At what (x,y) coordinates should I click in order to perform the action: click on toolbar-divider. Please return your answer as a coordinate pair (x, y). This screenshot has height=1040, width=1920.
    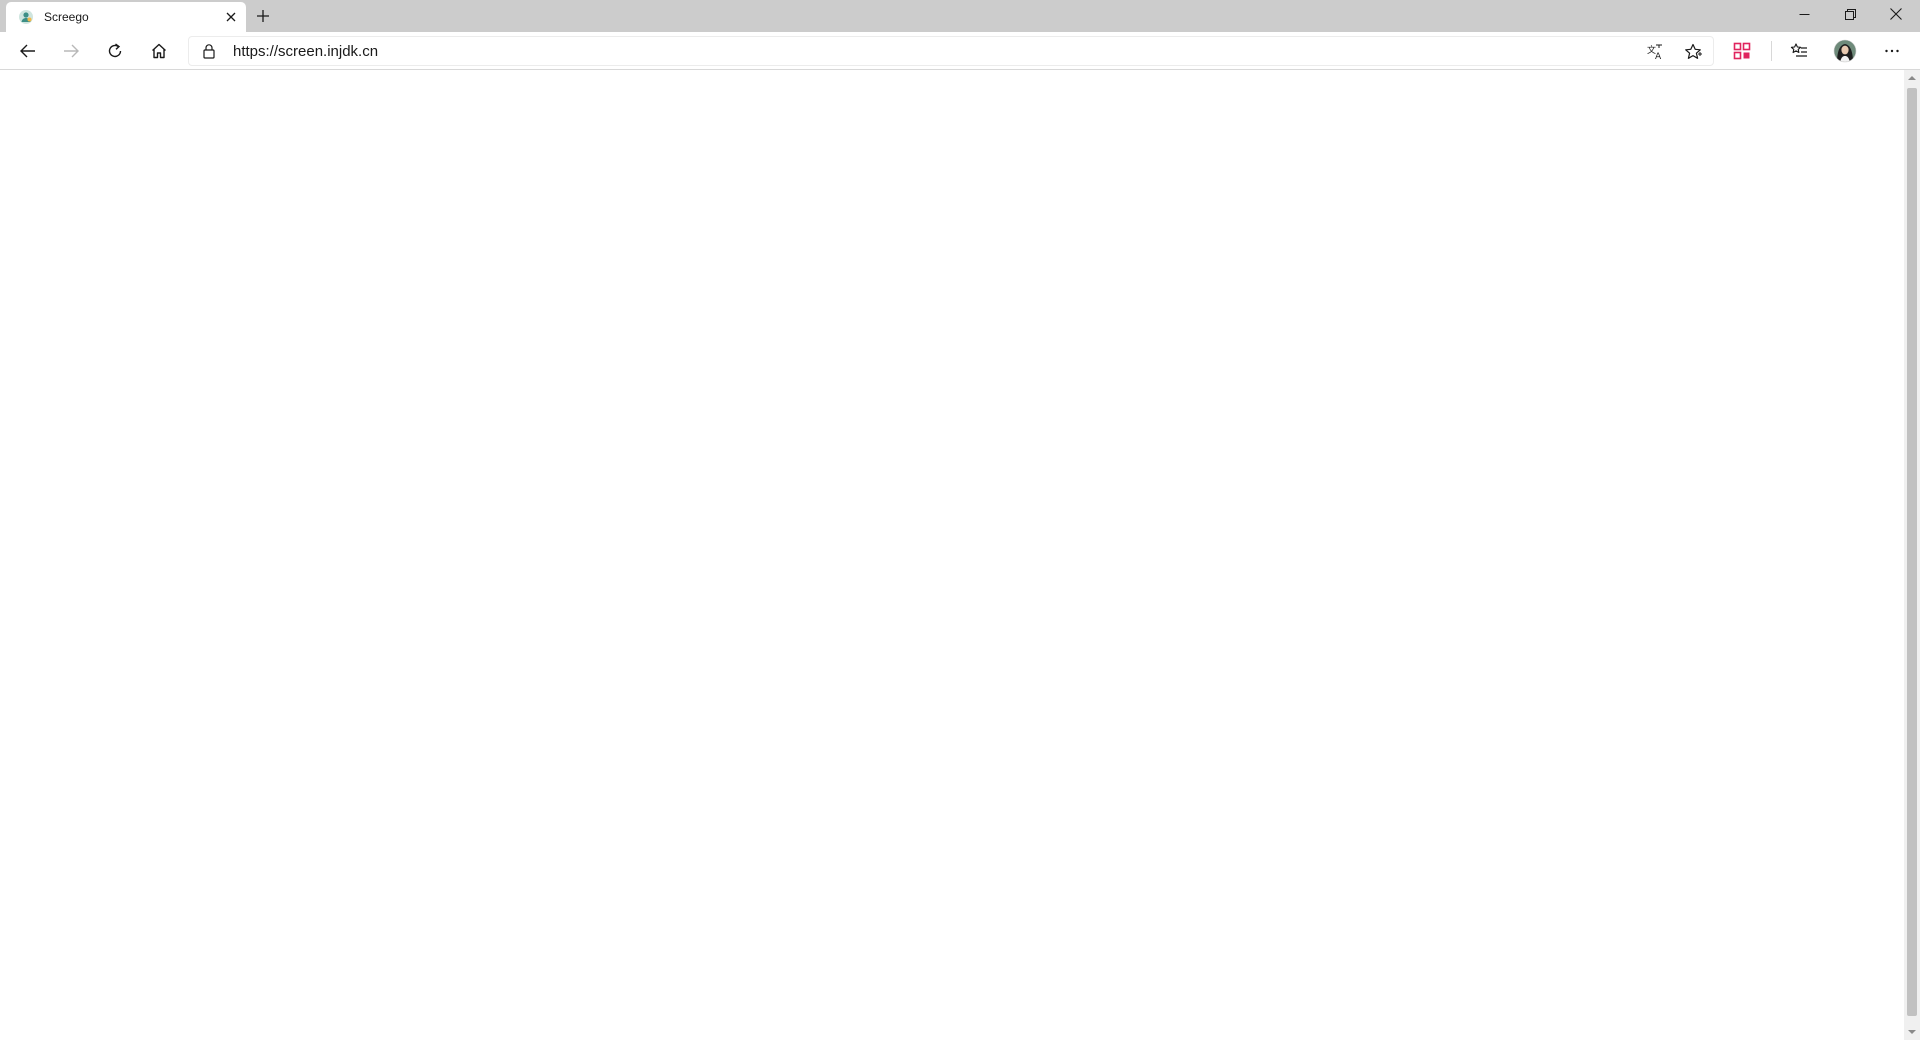
    Looking at the image, I should click on (1771, 51).